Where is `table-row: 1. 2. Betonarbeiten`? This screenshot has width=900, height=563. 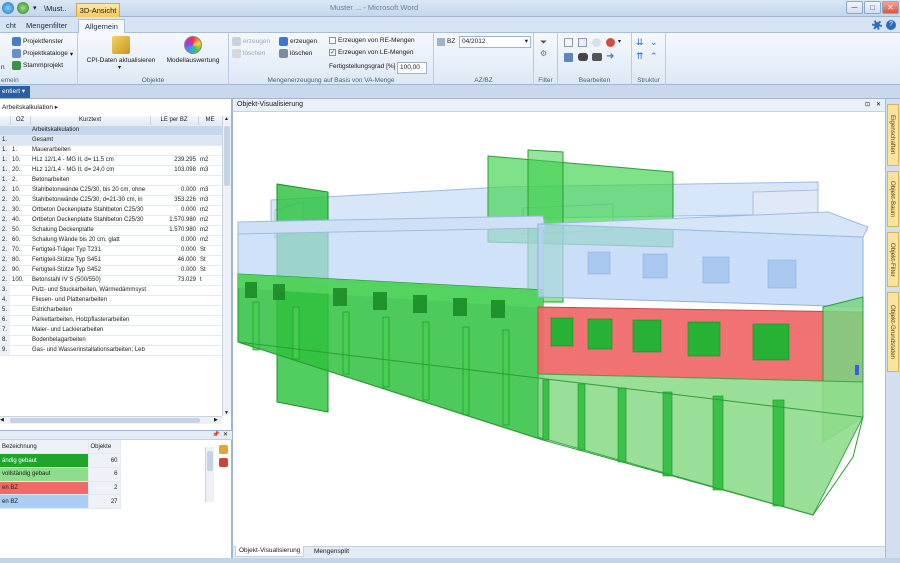 table-row: 1. 2. Betonarbeiten is located at coordinates (111, 180).